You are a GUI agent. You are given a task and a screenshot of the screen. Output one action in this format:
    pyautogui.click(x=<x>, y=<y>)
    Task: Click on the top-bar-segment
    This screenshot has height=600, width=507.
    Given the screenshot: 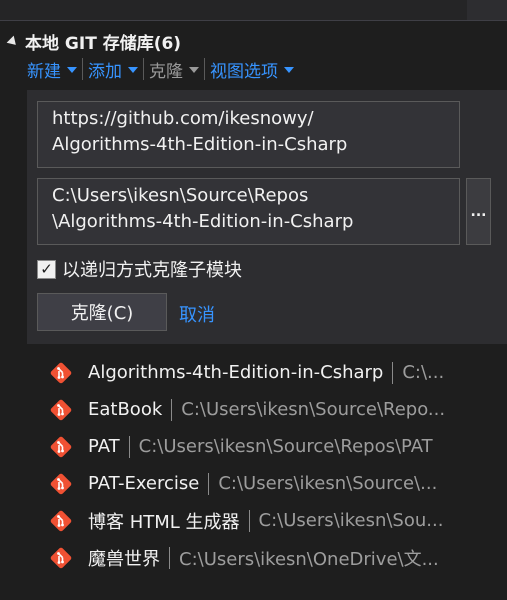 What is the action you would take?
    pyautogui.click(x=487, y=10)
    